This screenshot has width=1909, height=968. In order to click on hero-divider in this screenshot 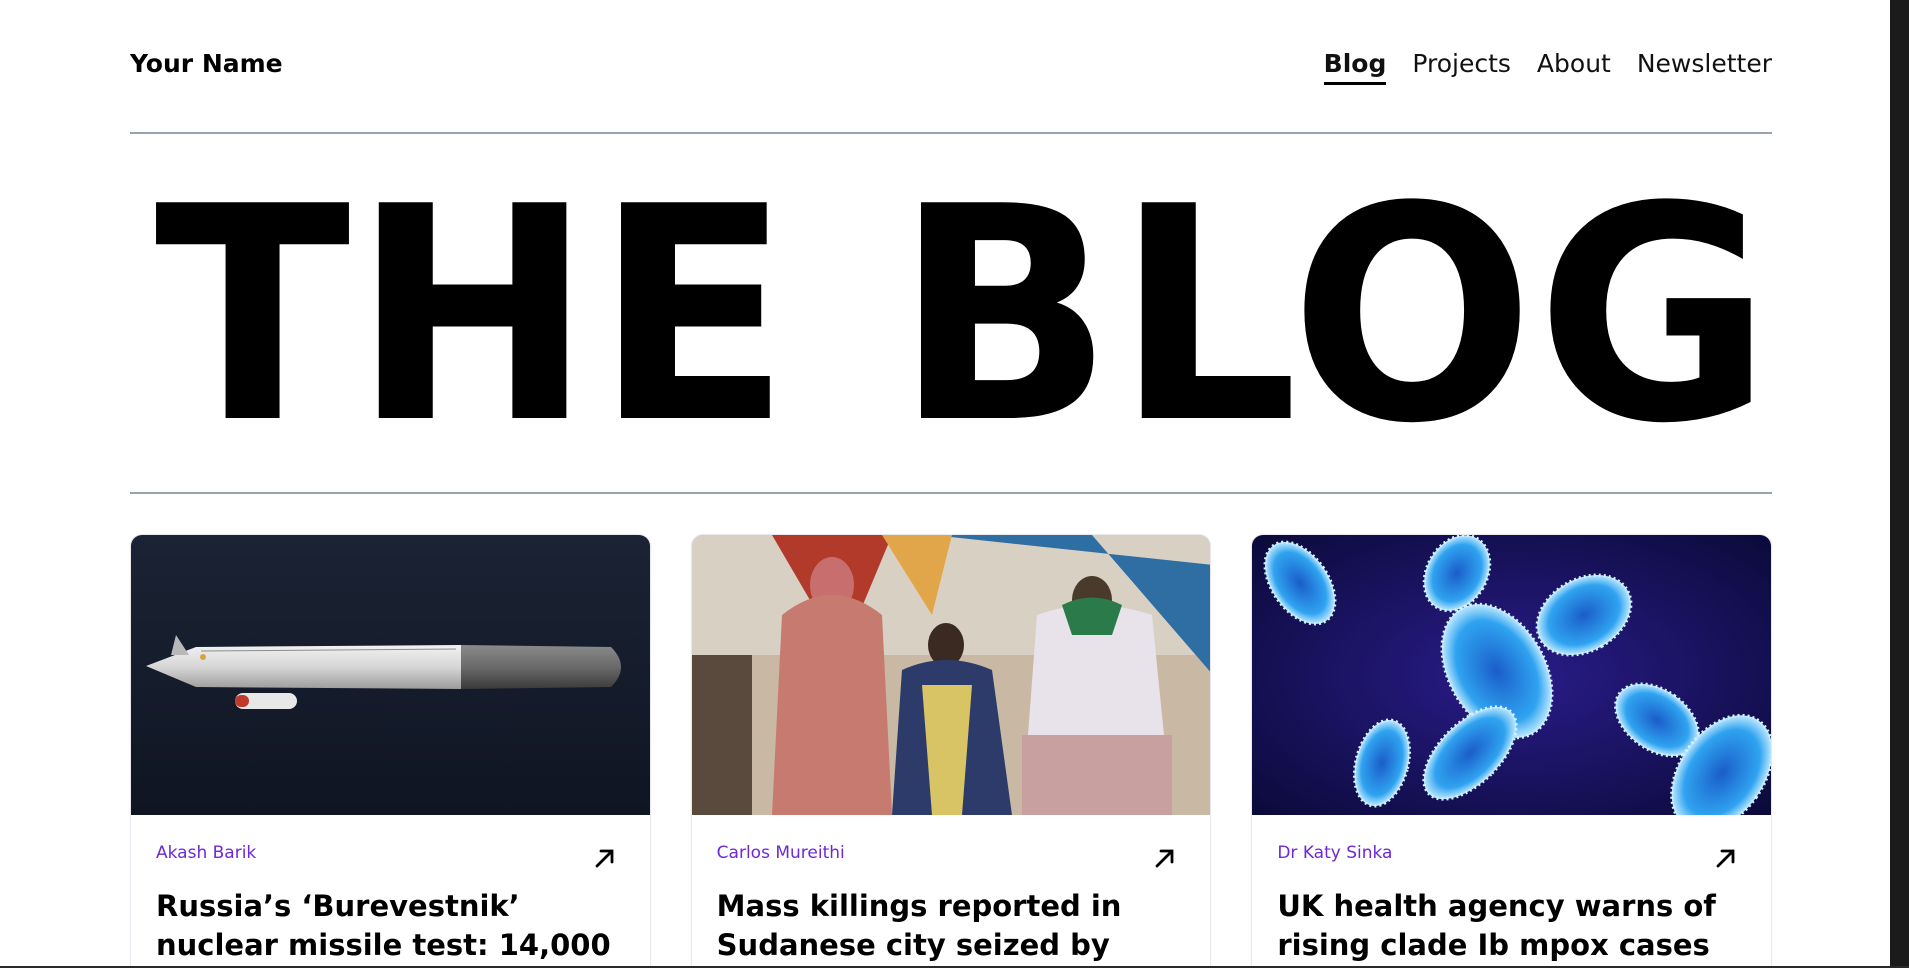, I will do `click(951, 493)`.